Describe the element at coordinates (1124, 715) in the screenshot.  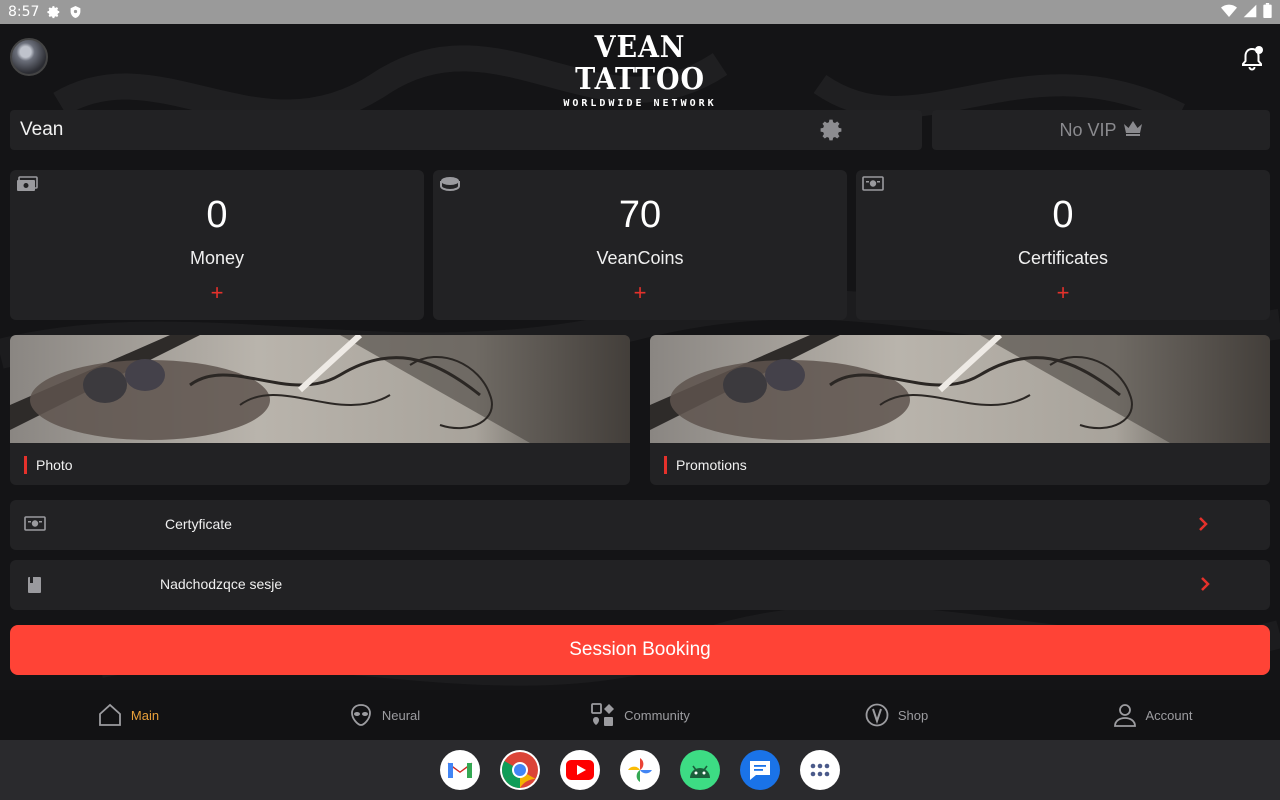
I see `person-icon` at that location.